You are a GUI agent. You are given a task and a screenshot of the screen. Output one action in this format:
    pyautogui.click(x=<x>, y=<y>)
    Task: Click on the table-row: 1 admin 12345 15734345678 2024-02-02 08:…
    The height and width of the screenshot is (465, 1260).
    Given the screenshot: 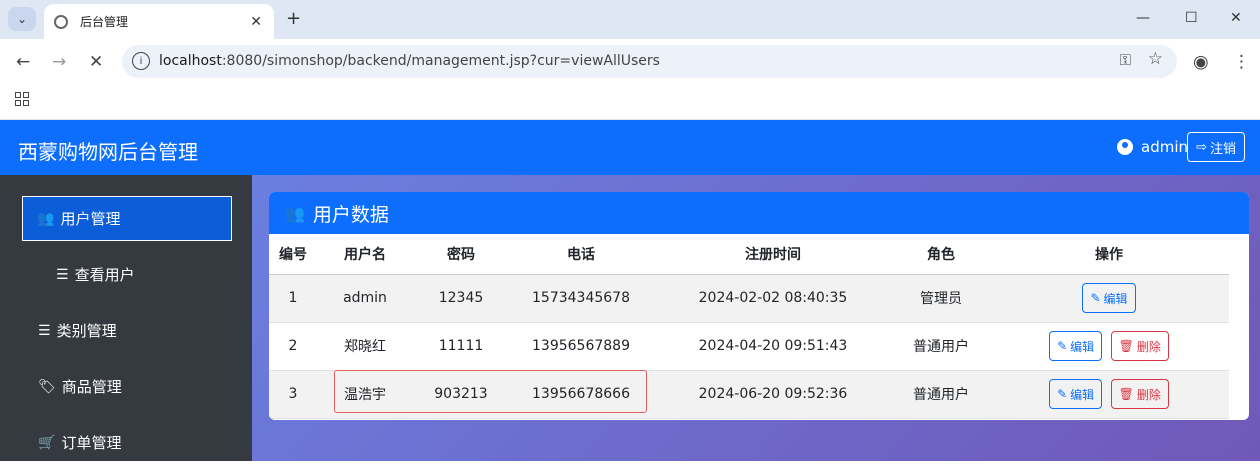 What is the action you would take?
    pyautogui.click(x=749, y=298)
    